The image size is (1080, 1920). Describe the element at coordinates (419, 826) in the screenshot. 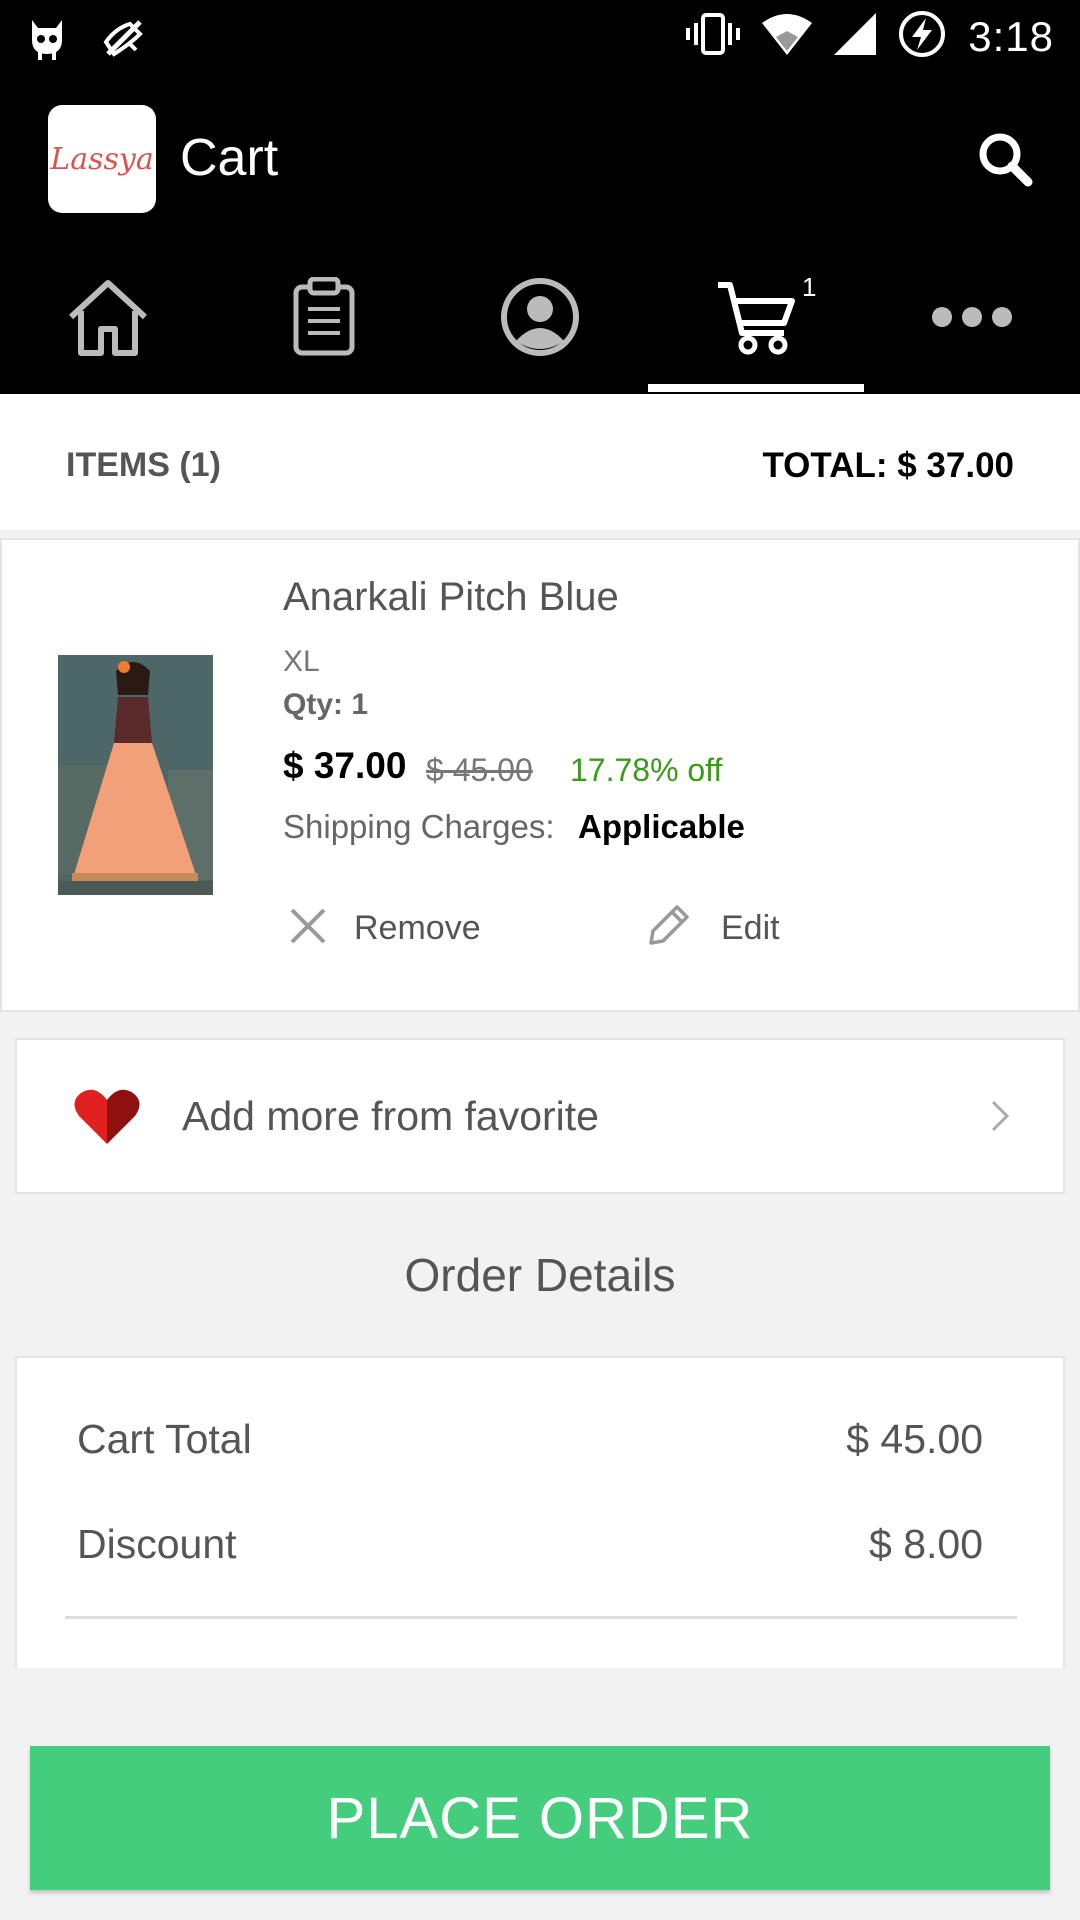

I see `shipping-label: Shipping Charges:` at that location.